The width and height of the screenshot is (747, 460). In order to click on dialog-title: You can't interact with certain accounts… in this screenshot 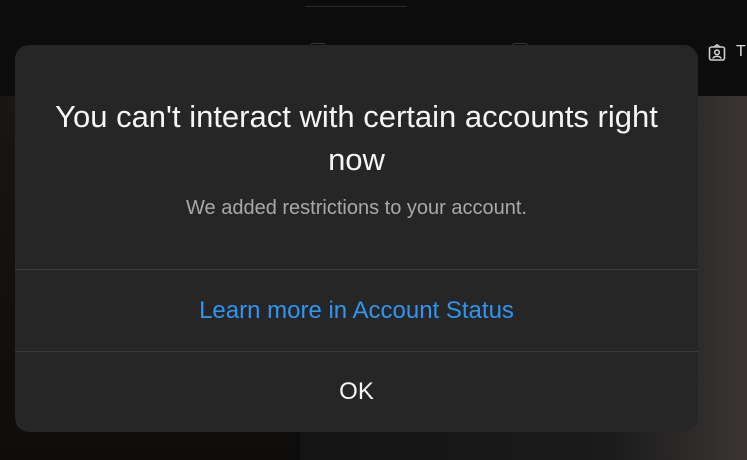, I will do `click(356, 138)`.